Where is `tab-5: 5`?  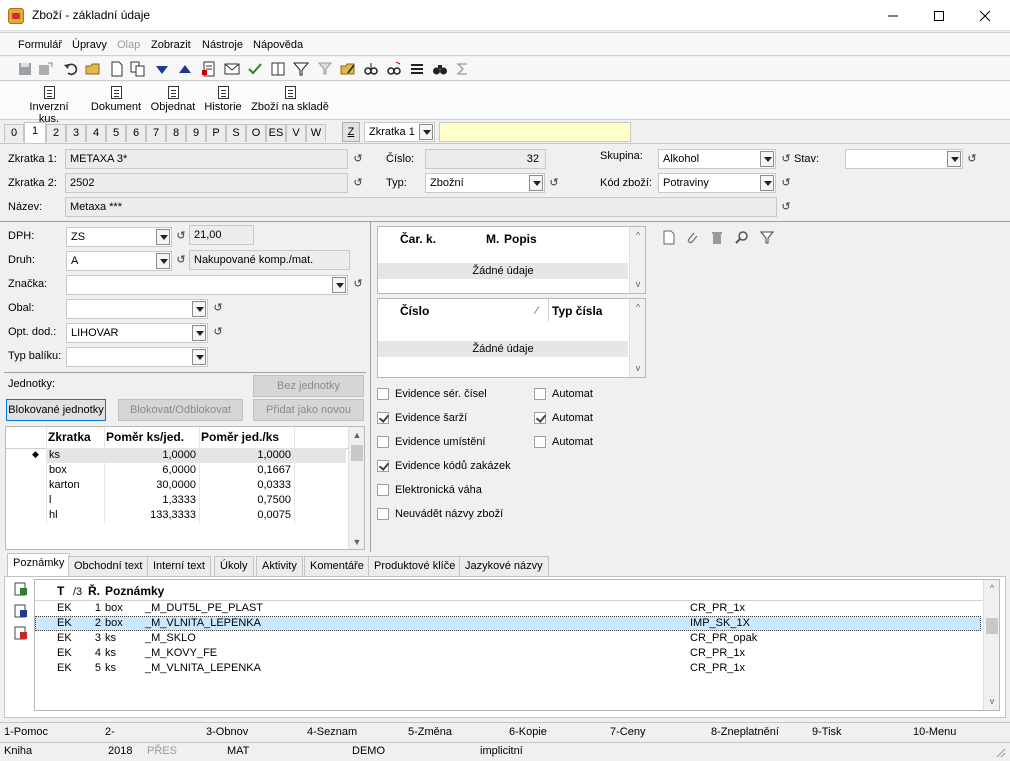 tab-5: 5 is located at coordinates (116, 133).